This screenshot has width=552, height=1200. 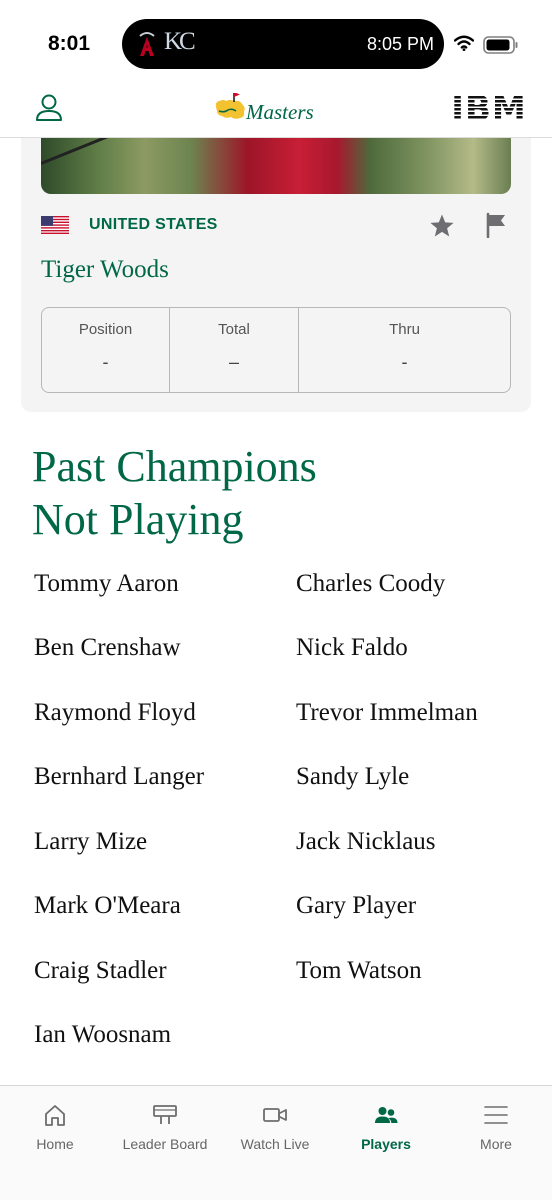 What do you see at coordinates (100, 971) in the screenshot?
I see `champion-name: Craig Stadler` at bounding box center [100, 971].